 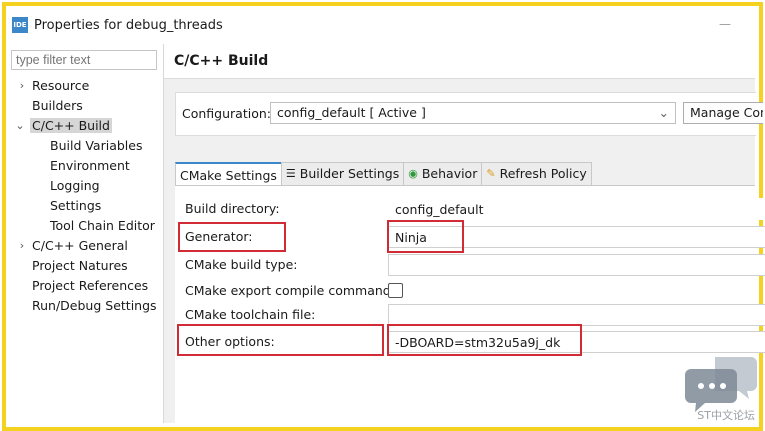 I want to click on generator-field: Ninja, so click(x=576, y=237).